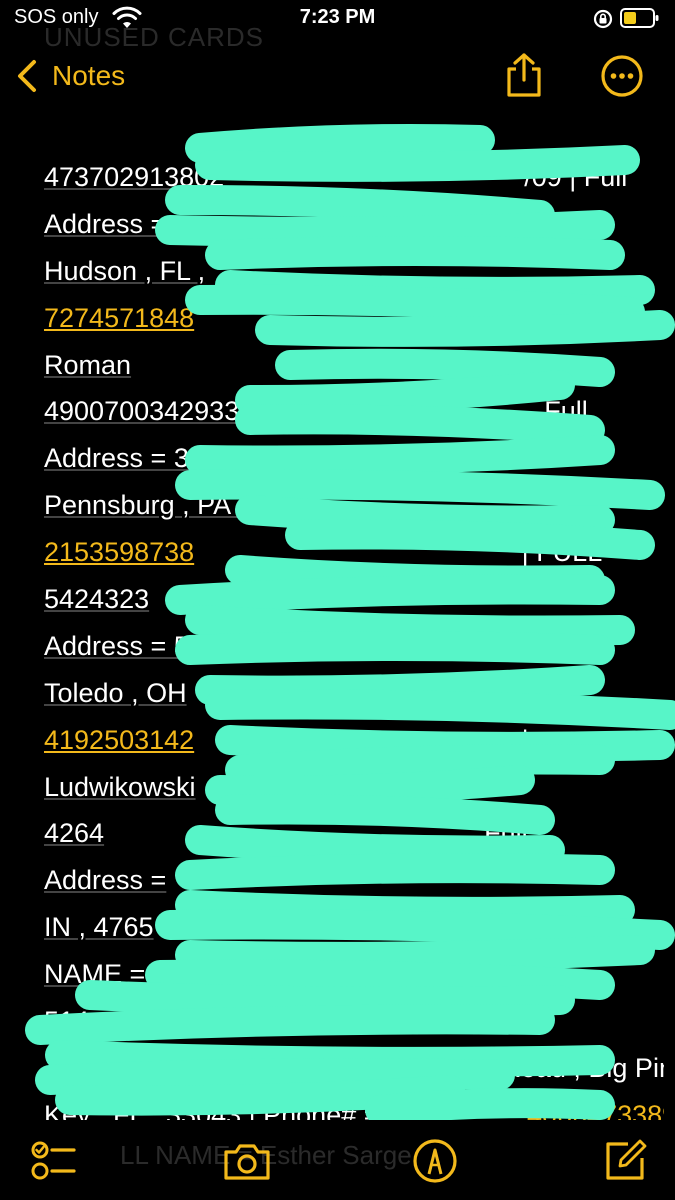  What do you see at coordinates (154, 37) in the screenshot?
I see `note-title-ghost: UNUSED CARDS` at bounding box center [154, 37].